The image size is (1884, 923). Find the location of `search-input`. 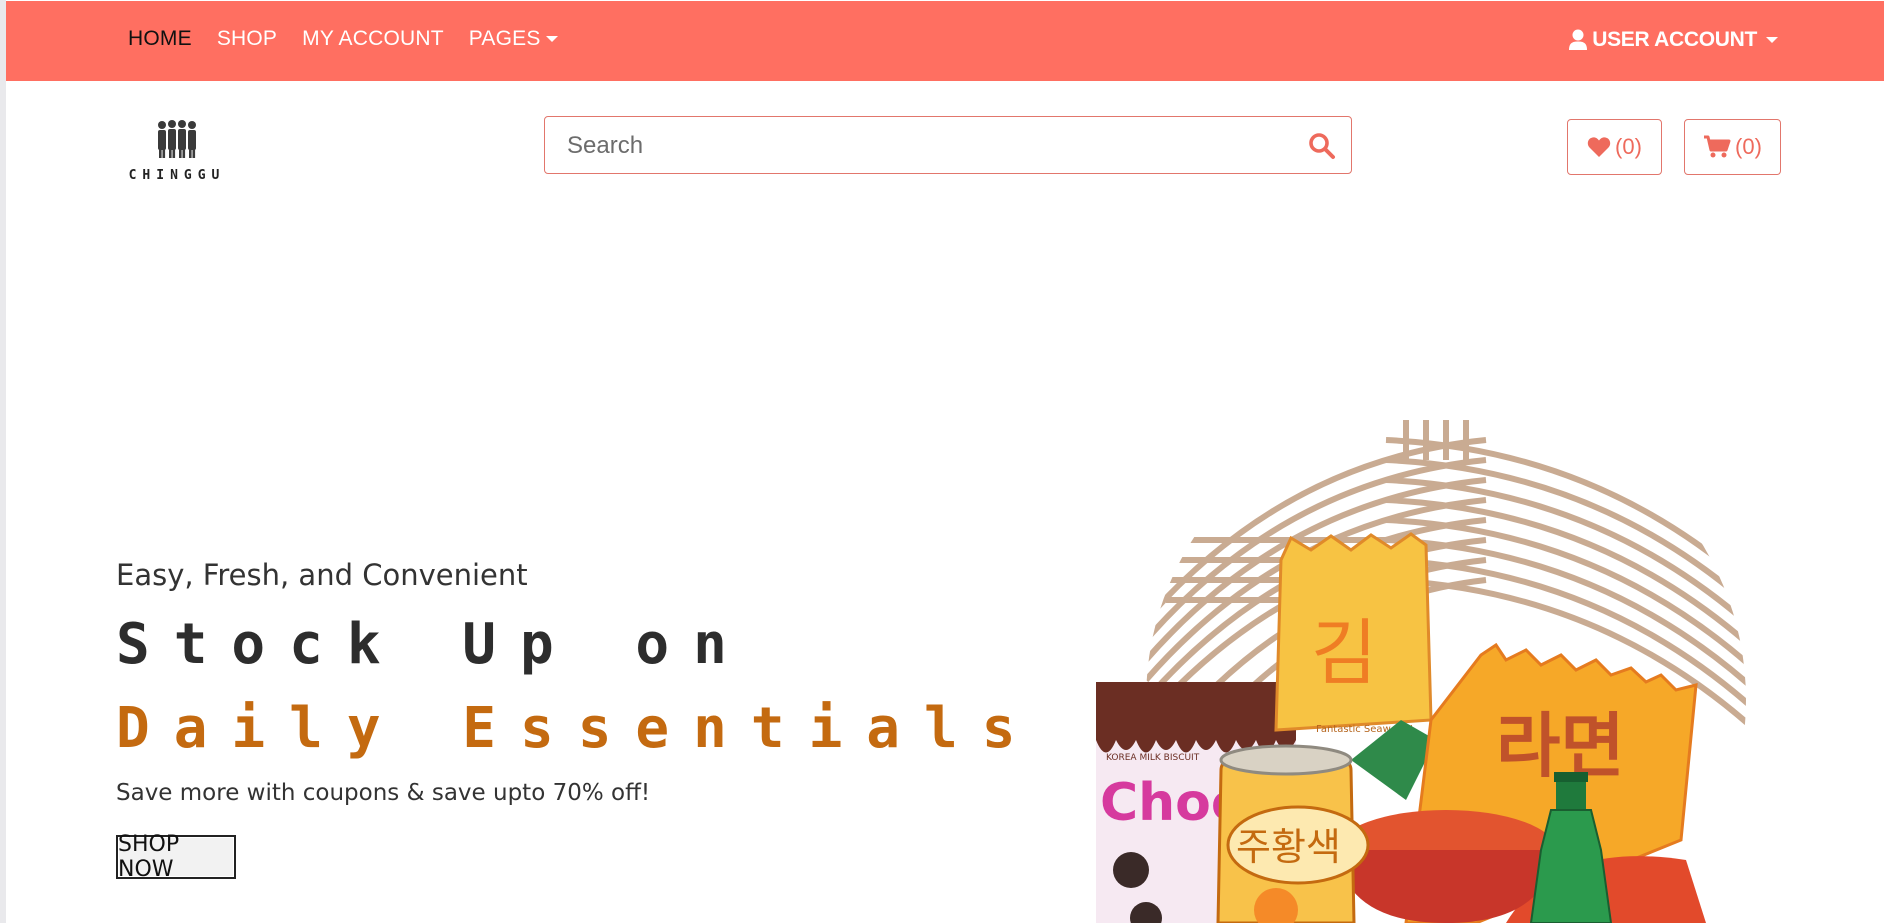

search-input is located at coordinates (927, 146).